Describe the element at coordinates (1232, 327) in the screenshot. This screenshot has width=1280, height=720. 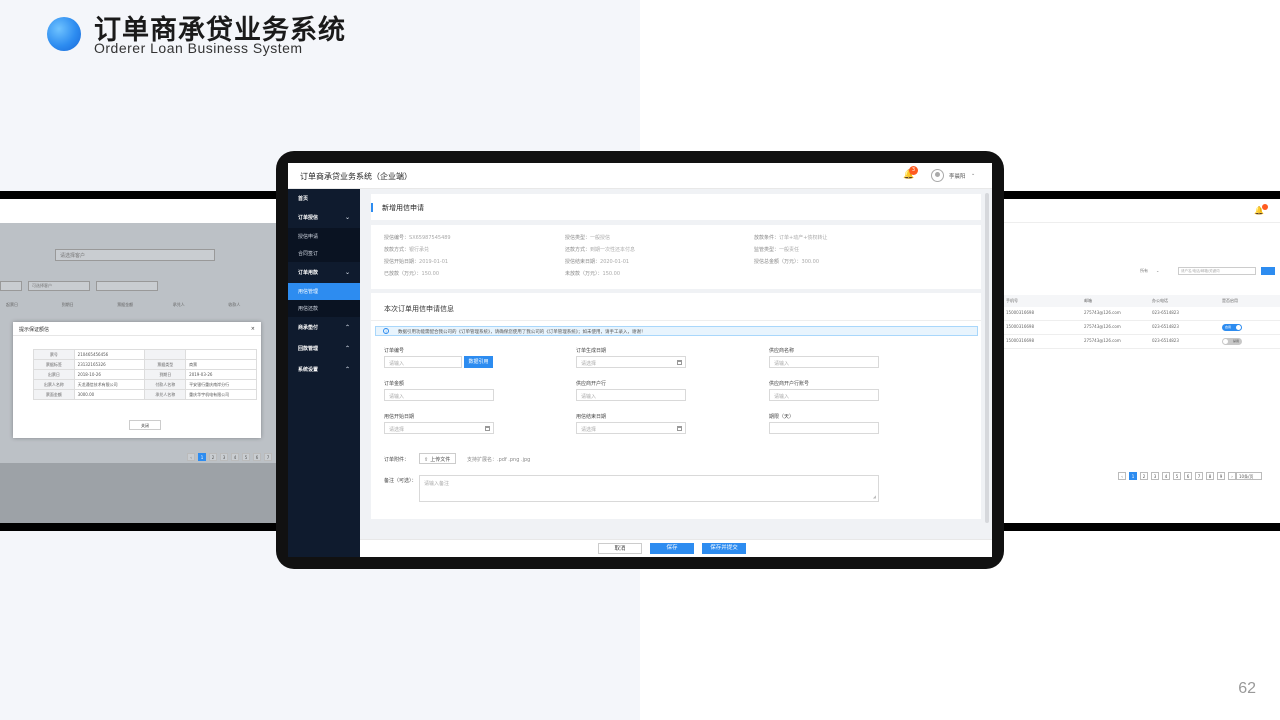
I see `enable-toggle: 启用` at that location.